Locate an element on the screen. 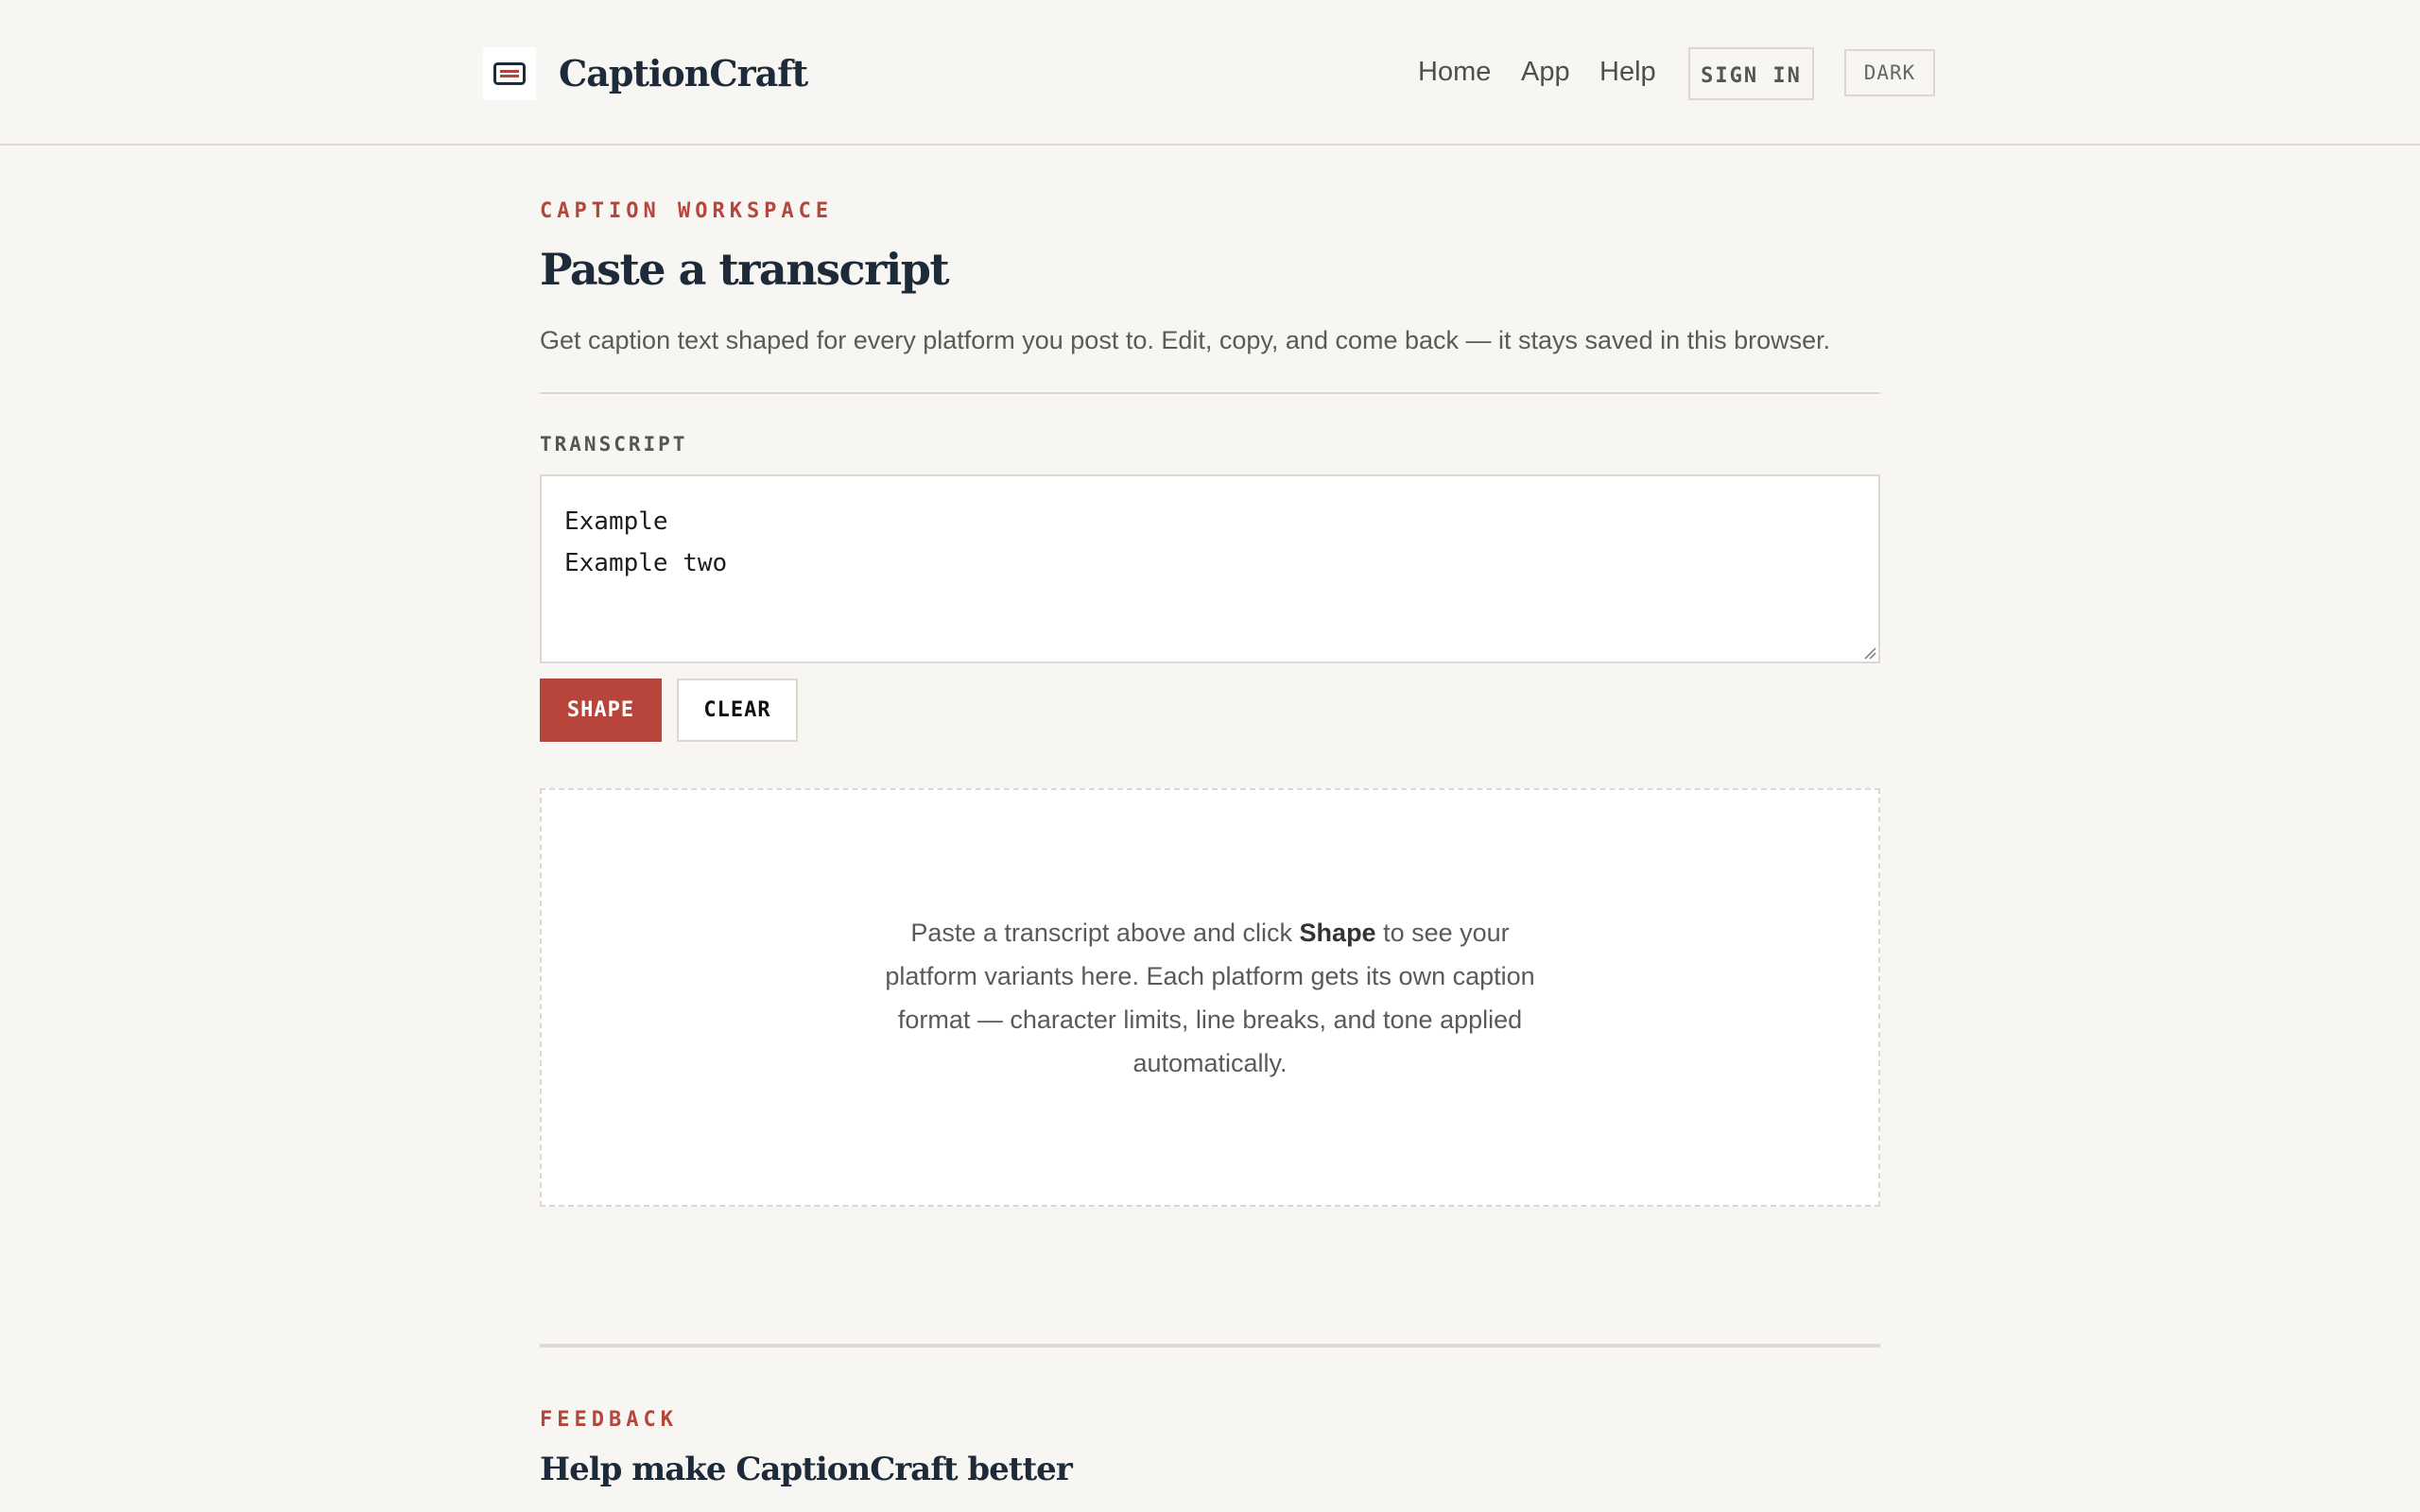  nav-app-link: App is located at coordinates (1545, 72).